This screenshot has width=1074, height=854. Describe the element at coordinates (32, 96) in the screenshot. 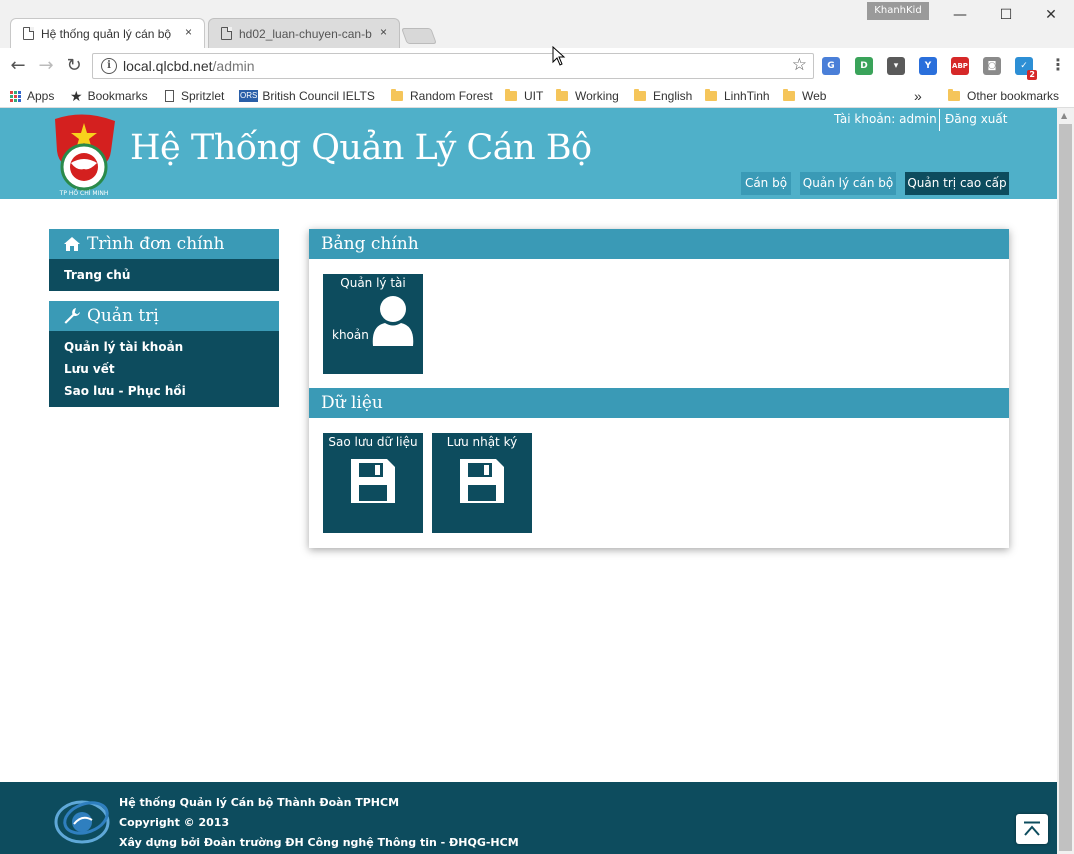

I see `bookmark-apps: Apps` at that location.